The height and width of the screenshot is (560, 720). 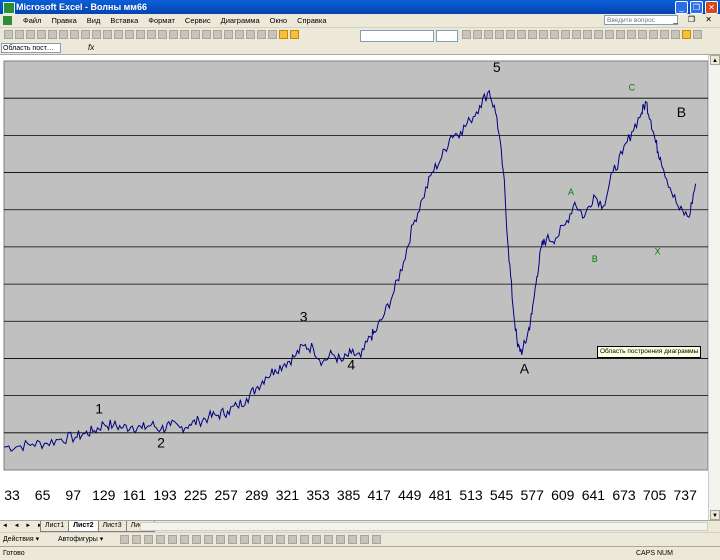 I want to click on menu-item-1: Правка, so click(x=63, y=20).